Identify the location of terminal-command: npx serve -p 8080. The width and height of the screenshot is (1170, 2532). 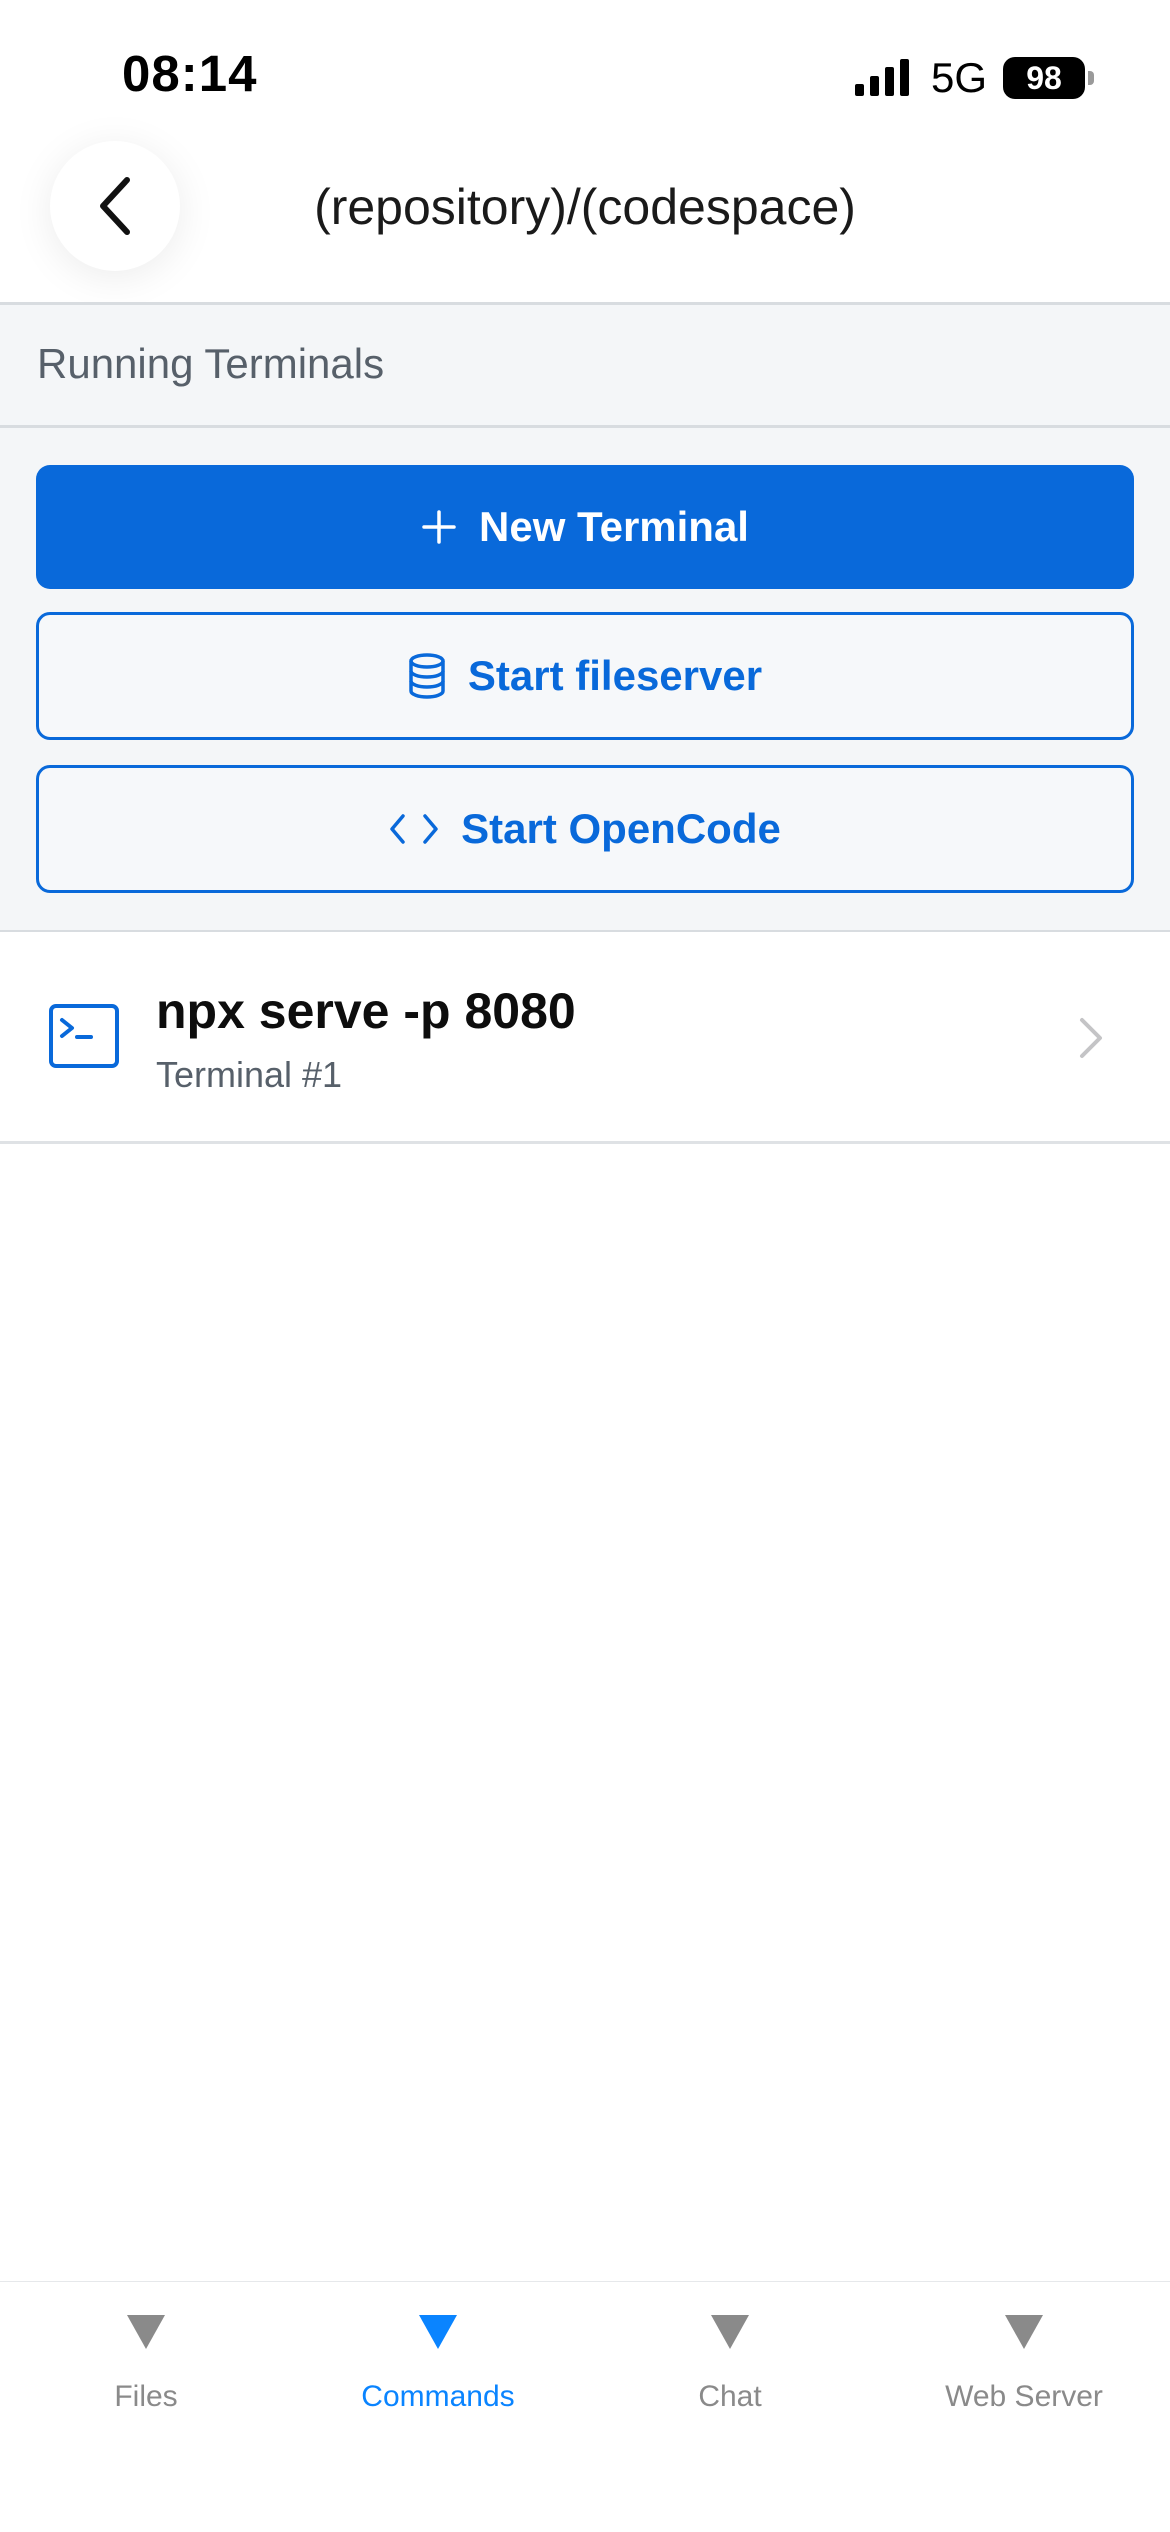
(366, 1011).